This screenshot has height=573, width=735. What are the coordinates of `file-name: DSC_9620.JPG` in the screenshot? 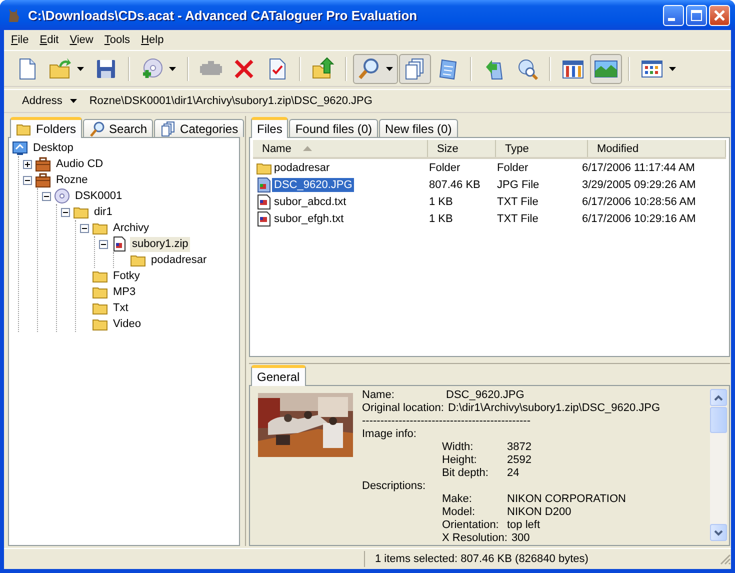 It's located at (313, 185).